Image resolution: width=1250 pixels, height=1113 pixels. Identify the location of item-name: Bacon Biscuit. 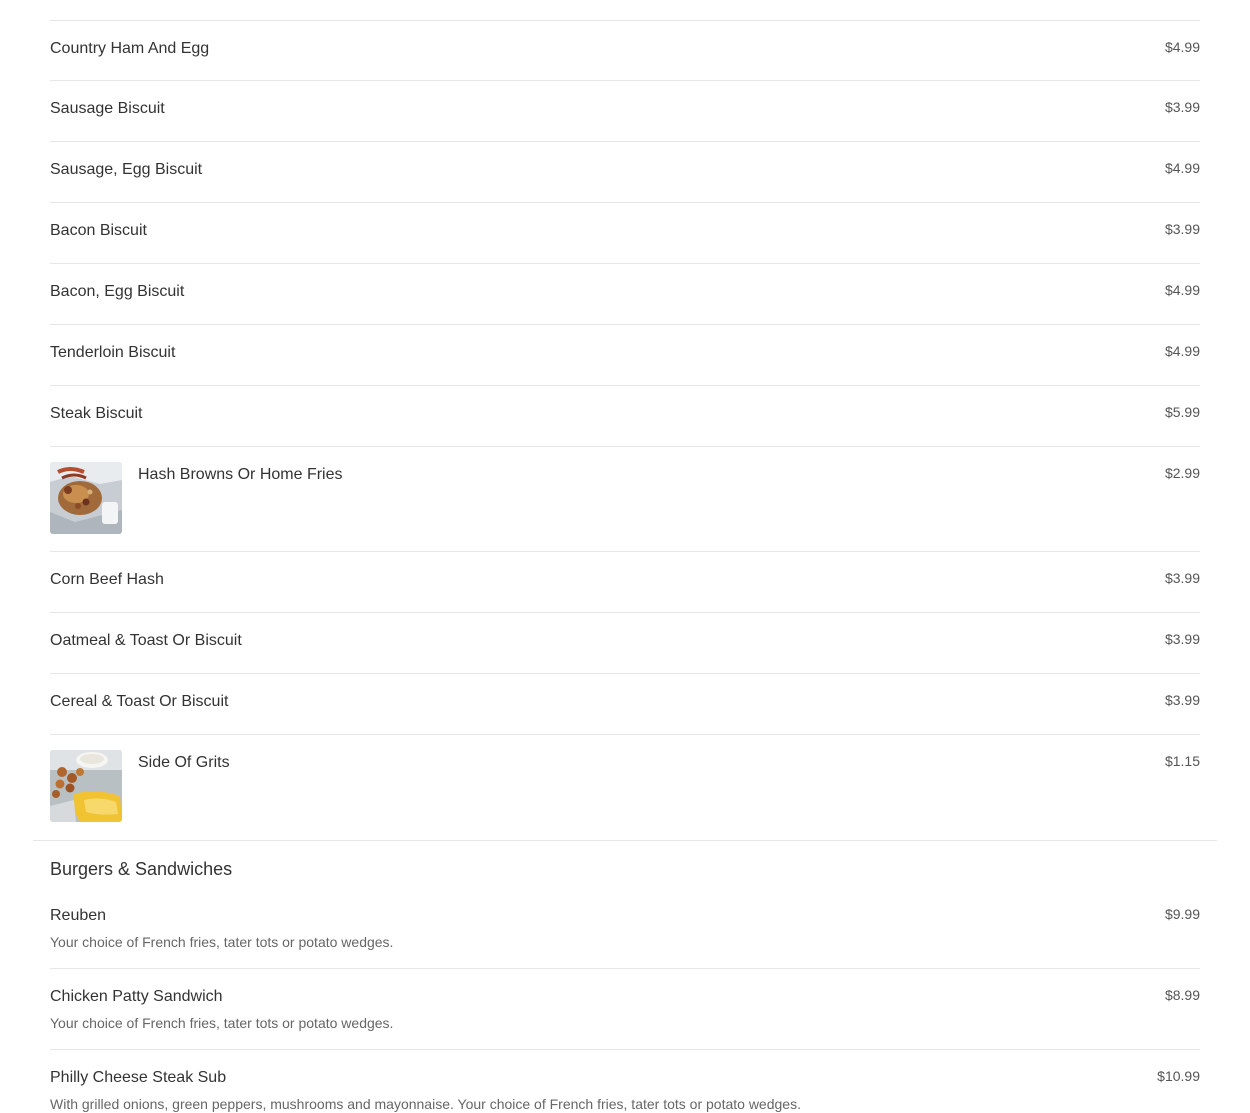
(98, 230).